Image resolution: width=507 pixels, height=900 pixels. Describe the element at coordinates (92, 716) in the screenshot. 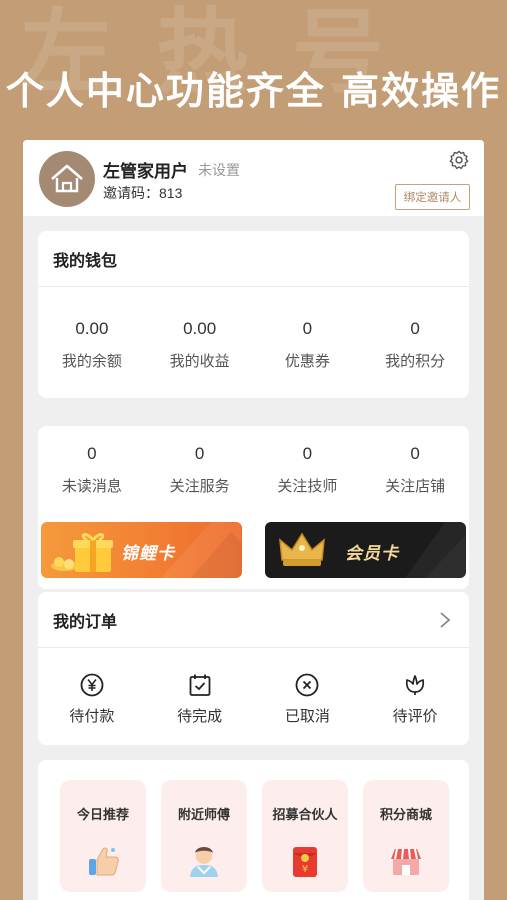

I see `order-status-label: 待付款` at that location.